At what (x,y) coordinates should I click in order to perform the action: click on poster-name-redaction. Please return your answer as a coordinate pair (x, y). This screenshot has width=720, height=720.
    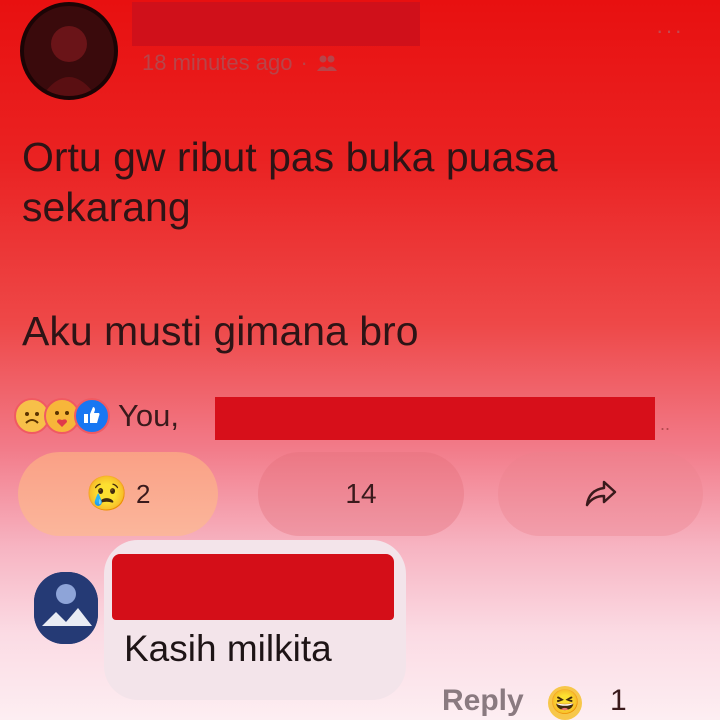
    Looking at the image, I should click on (276, 24).